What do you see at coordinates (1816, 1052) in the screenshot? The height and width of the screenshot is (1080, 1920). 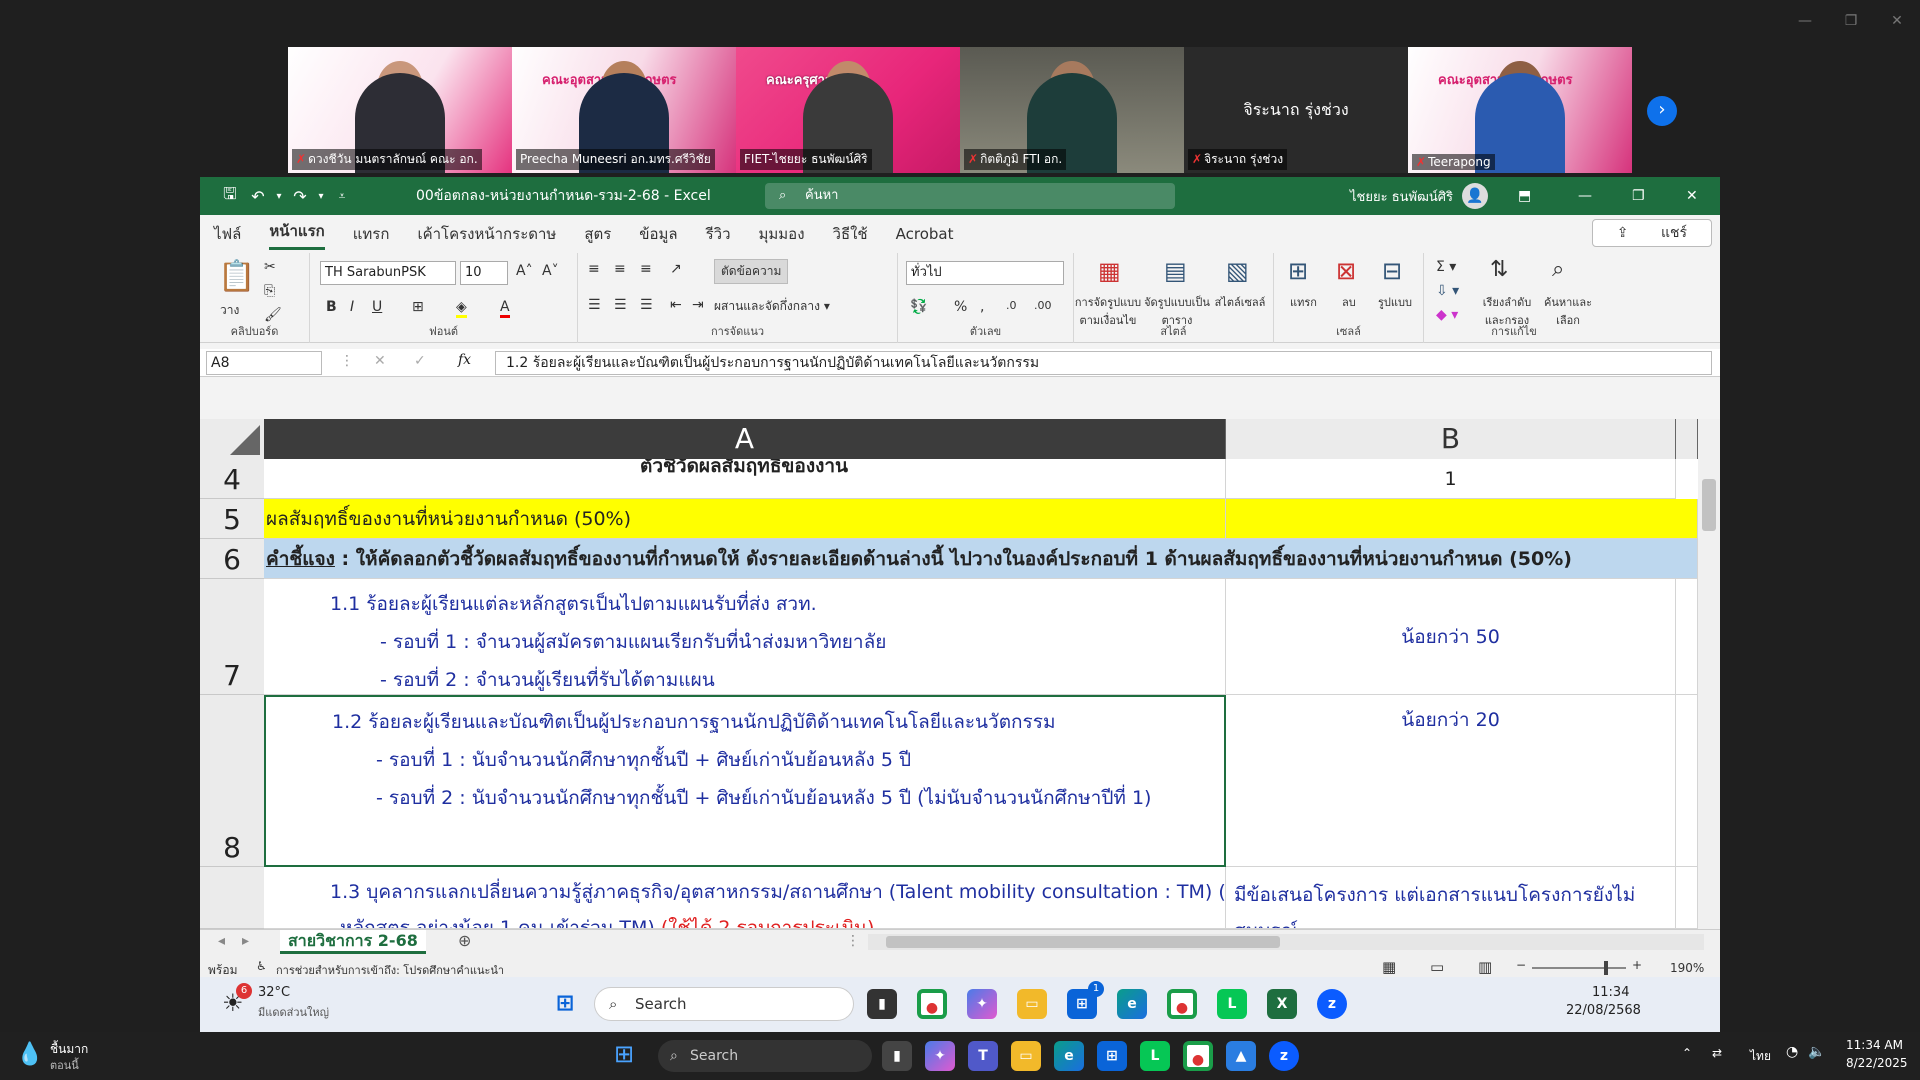 I see `volume-icon: 🔈` at bounding box center [1816, 1052].